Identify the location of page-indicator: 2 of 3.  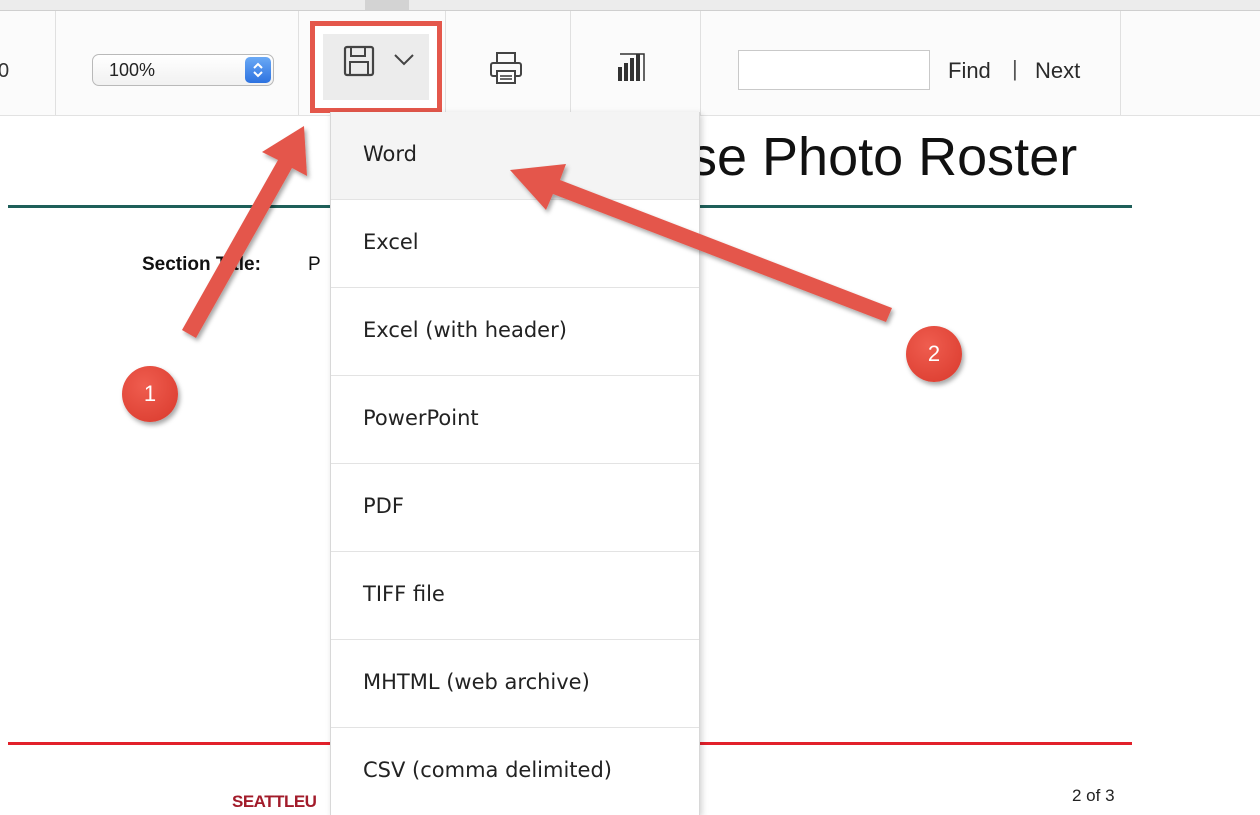
(1093, 795).